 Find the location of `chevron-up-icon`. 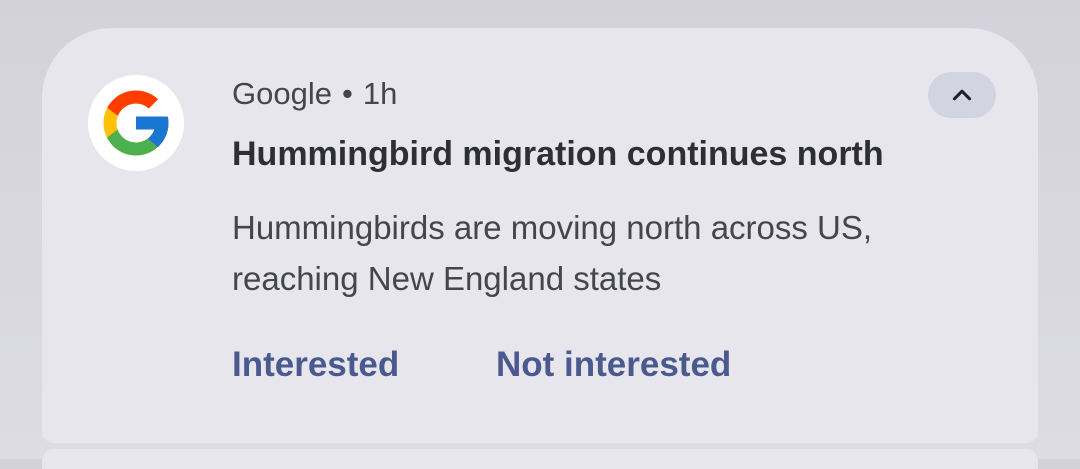

chevron-up-icon is located at coordinates (962, 95).